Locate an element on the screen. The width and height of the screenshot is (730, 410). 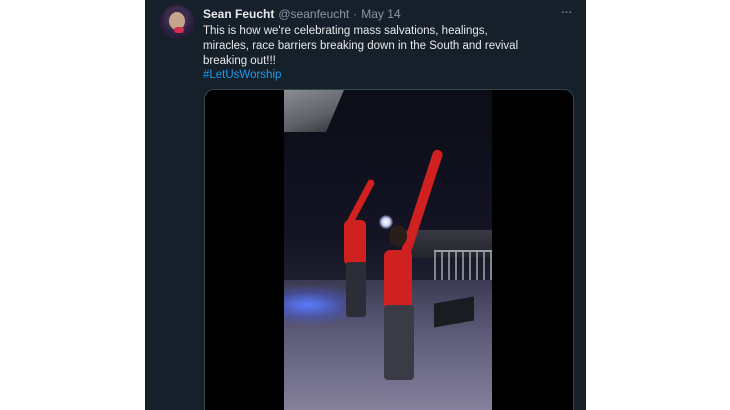
user-handle: @seanfeucht is located at coordinates (313, 14).